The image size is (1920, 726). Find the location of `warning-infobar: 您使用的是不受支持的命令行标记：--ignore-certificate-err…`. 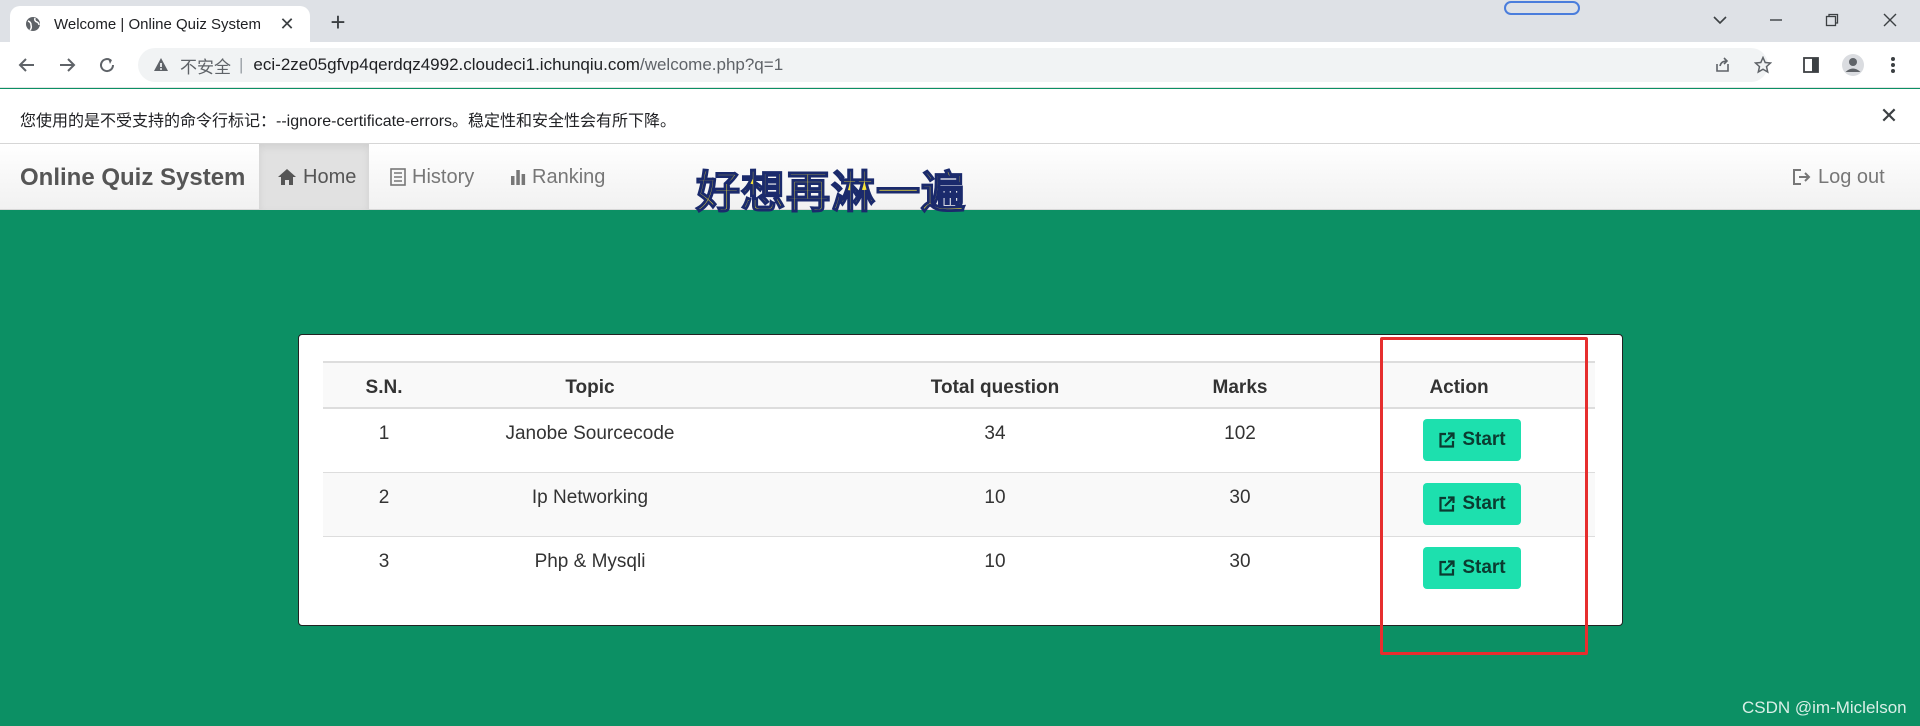

warning-infobar: 您使用的是不受支持的命令行标记：--ignore-certificate-err… is located at coordinates (960, 116).